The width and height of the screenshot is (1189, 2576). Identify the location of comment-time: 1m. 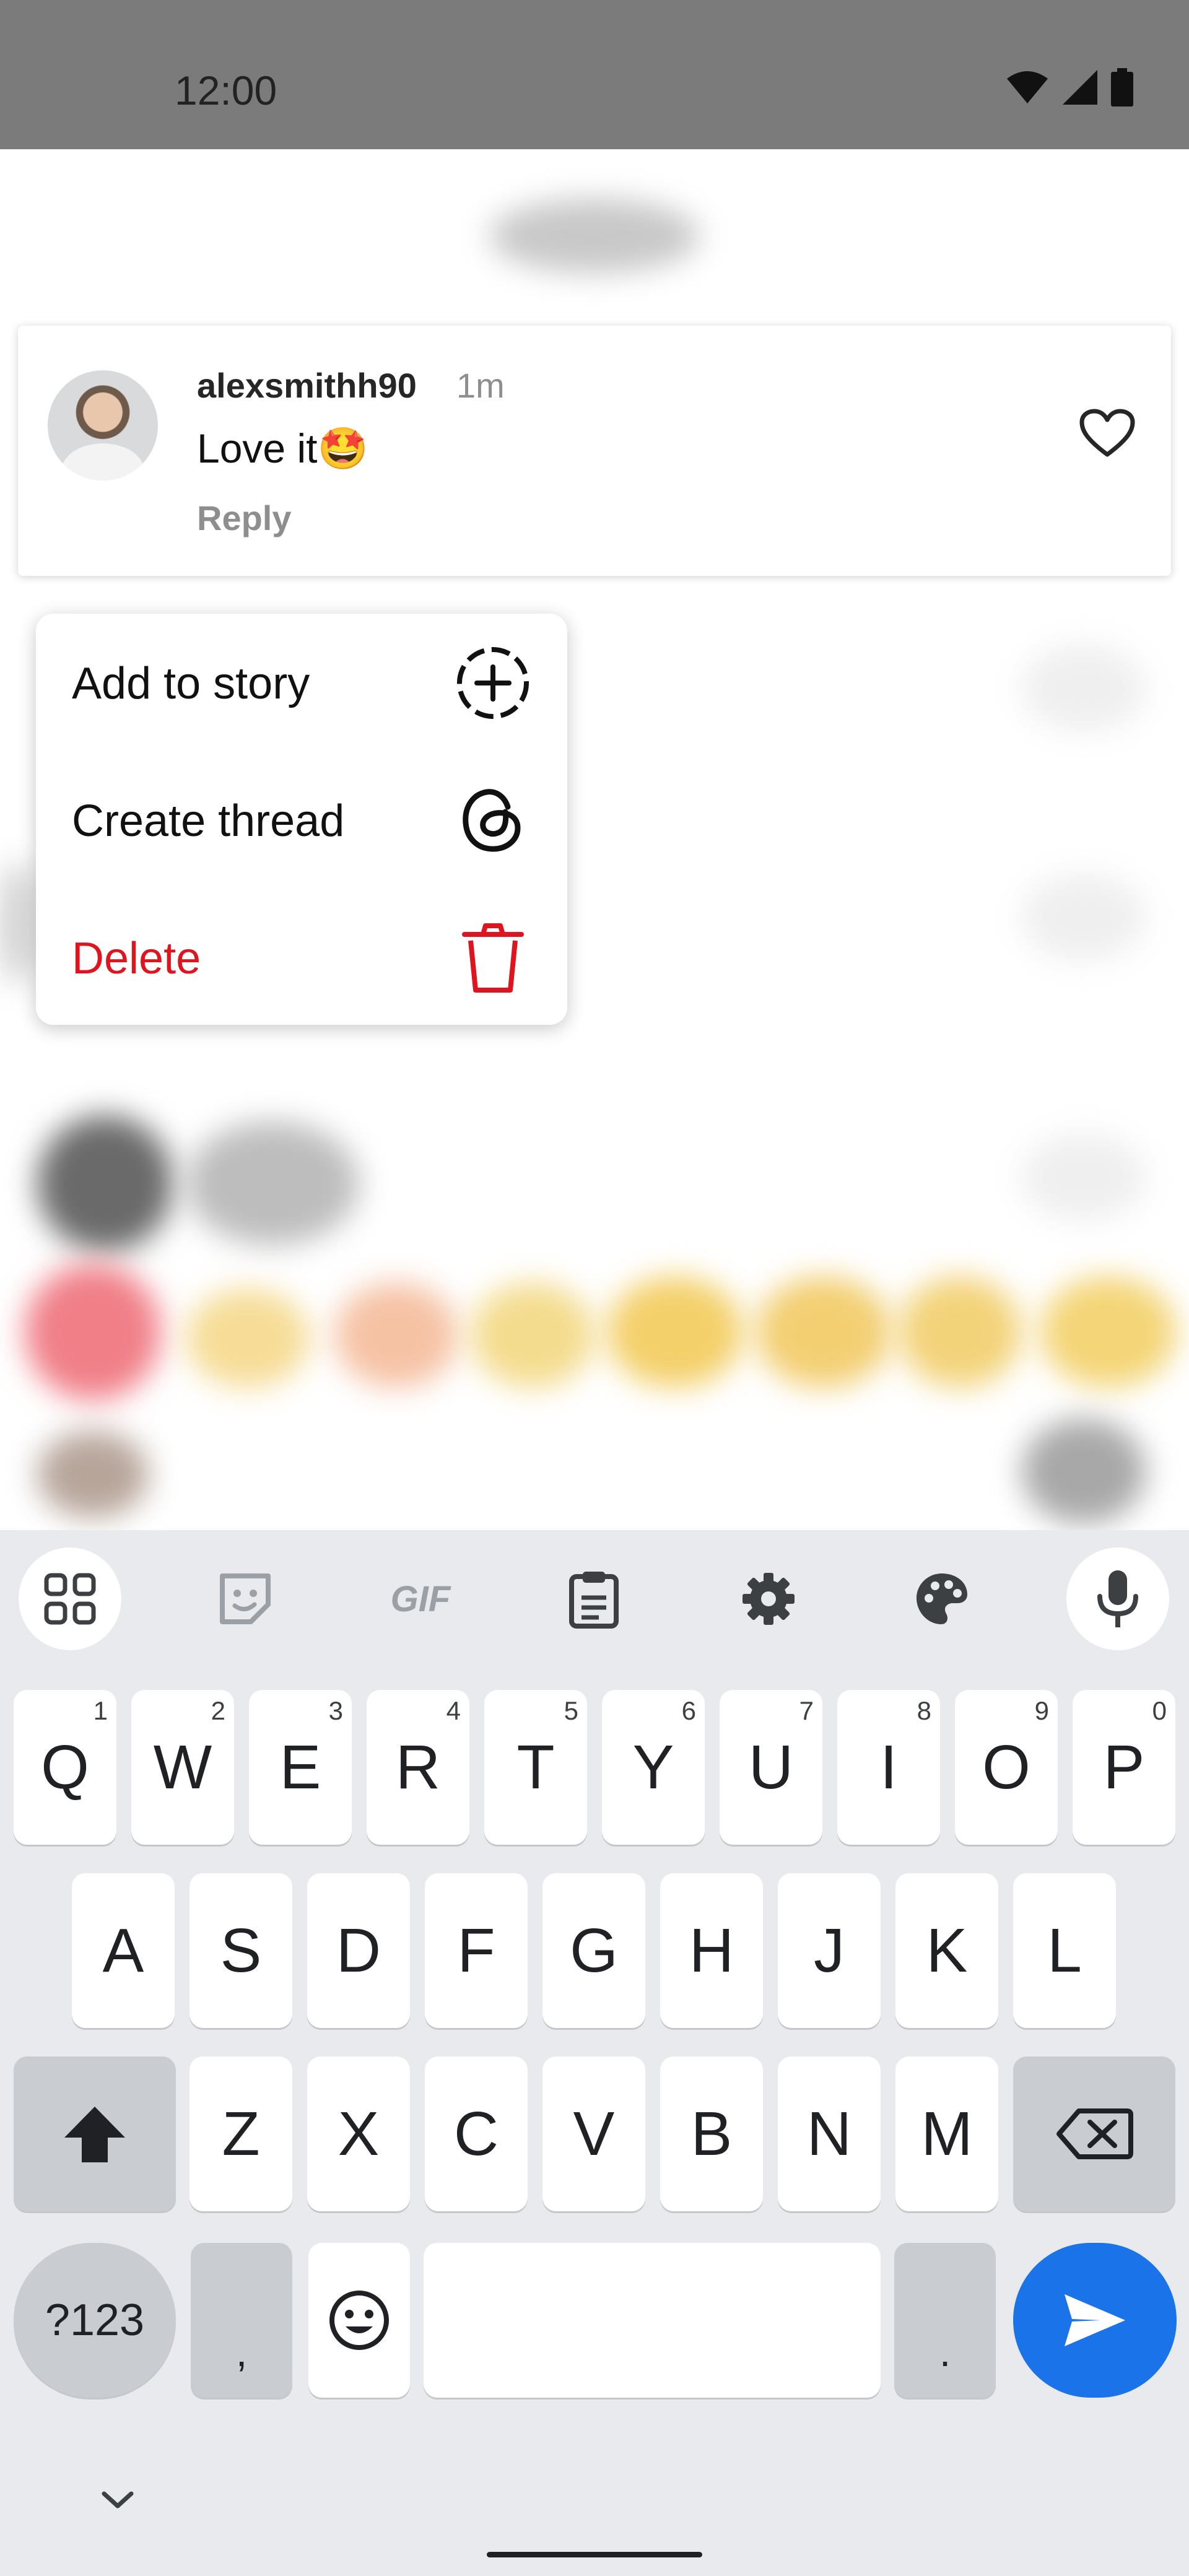
(480, 385).